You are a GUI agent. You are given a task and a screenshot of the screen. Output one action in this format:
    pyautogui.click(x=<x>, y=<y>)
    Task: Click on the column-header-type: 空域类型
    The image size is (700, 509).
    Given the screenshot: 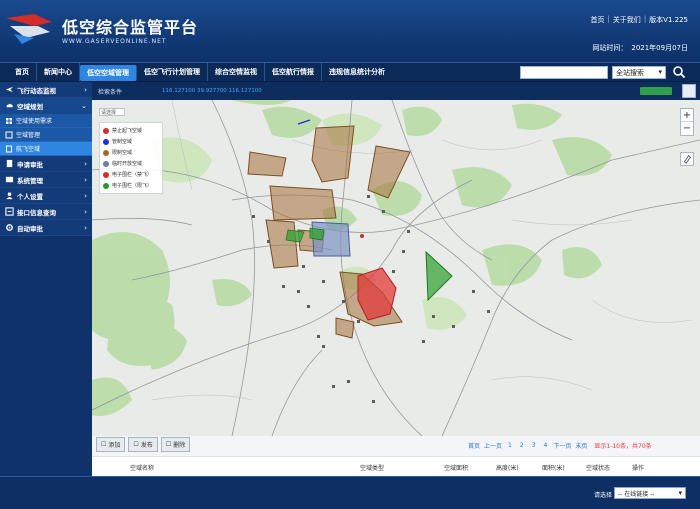 What is the action you would take?
    pyautogui.click(x=372, y=467)
    